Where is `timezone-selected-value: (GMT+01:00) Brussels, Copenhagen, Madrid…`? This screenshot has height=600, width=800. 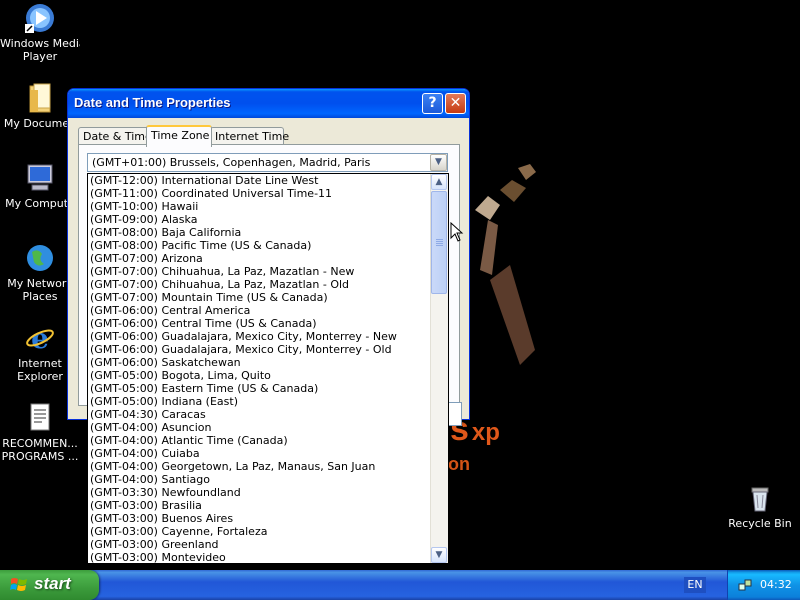 timezone-selected-value: (GMT+01:00) Brussels, Copenhagen, Madrid… is located at coordinates (231, 162).